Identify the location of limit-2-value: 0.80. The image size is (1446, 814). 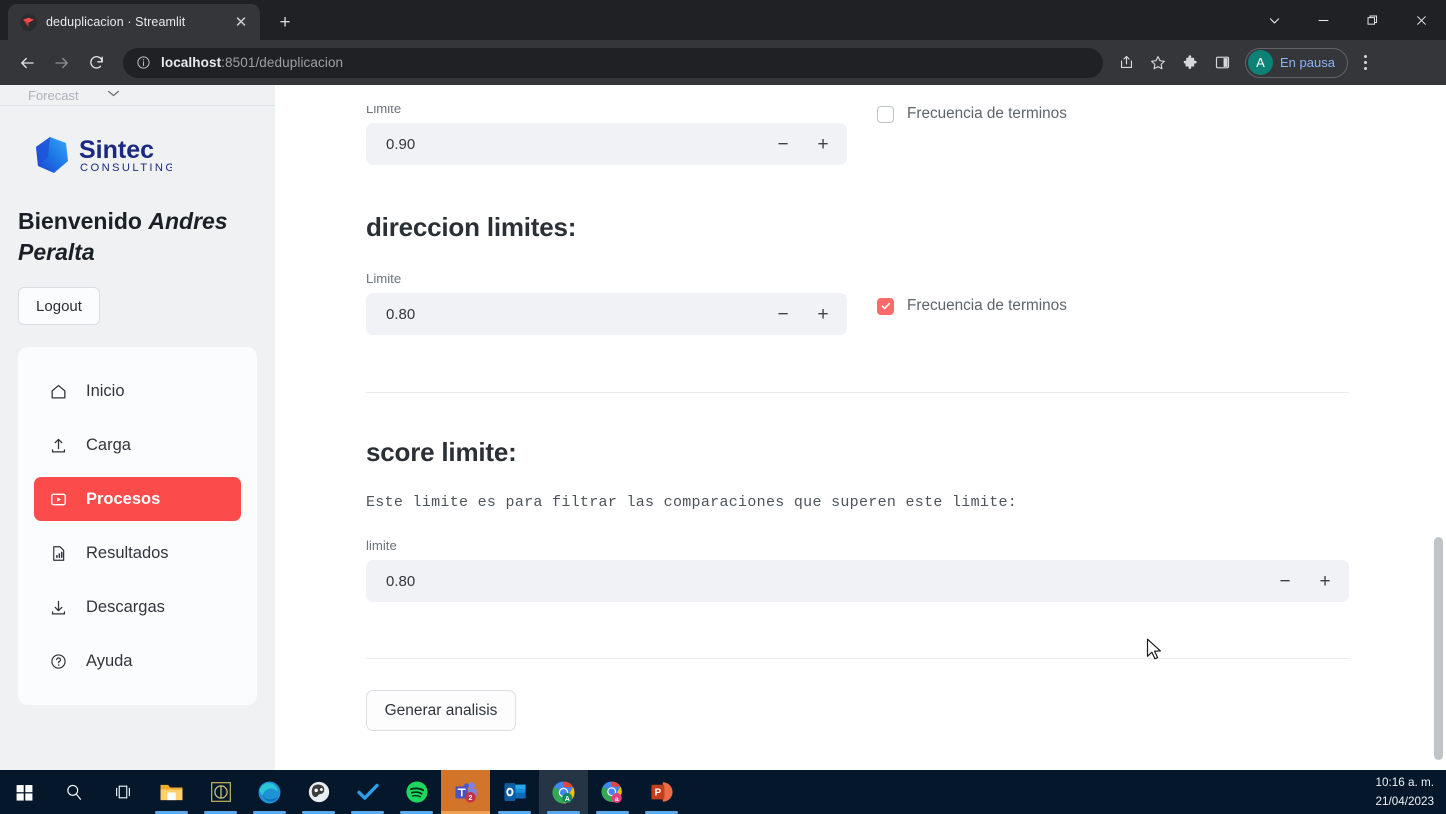
(574, 314).